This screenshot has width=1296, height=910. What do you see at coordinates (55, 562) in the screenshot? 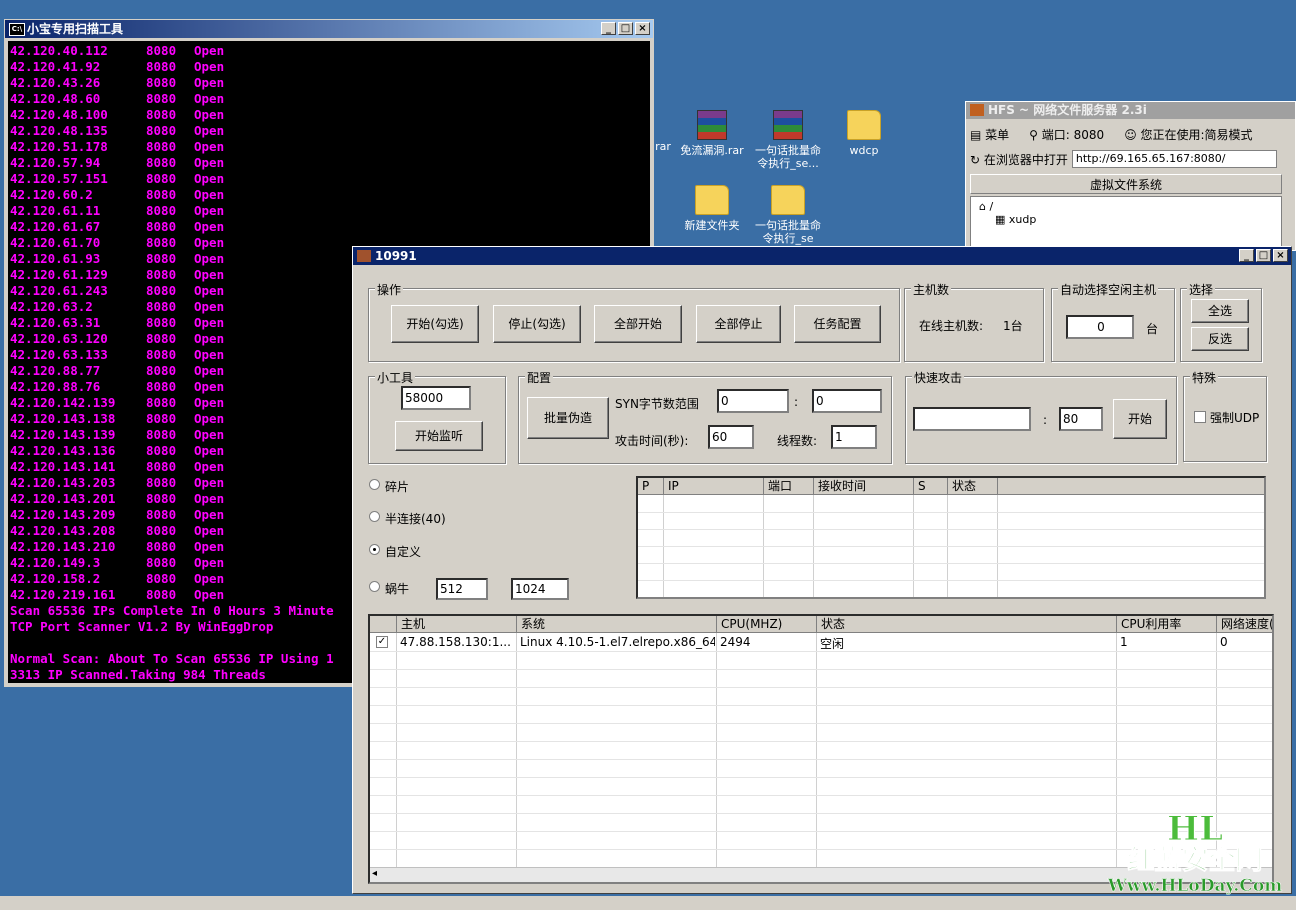
I see `console-ip: 42.120.149.3` at bounding box center [55, 562].